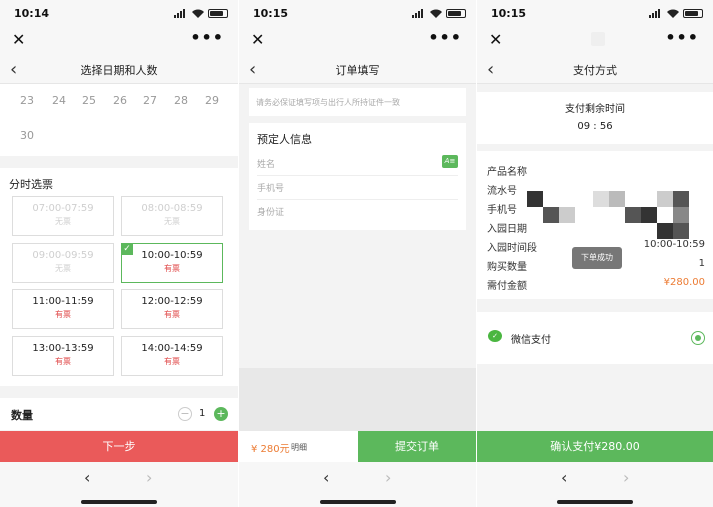 Image resolution: width=713 pixels, height=507 pixels. What do you see at coordinates (181, 100) in the screenshot?
I see `date-cell: 28` at bounding box center [181, 100].